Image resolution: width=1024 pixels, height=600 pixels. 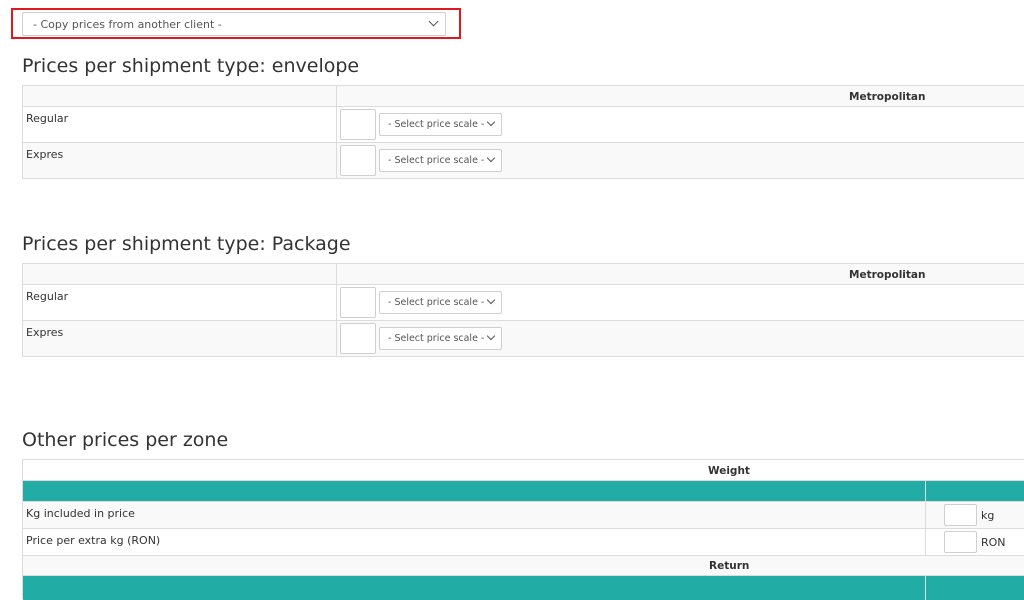 What do you see at coordinates (729, 566) in the screenshot?
I see `return-header: Return` at bounding box center [729, 566].